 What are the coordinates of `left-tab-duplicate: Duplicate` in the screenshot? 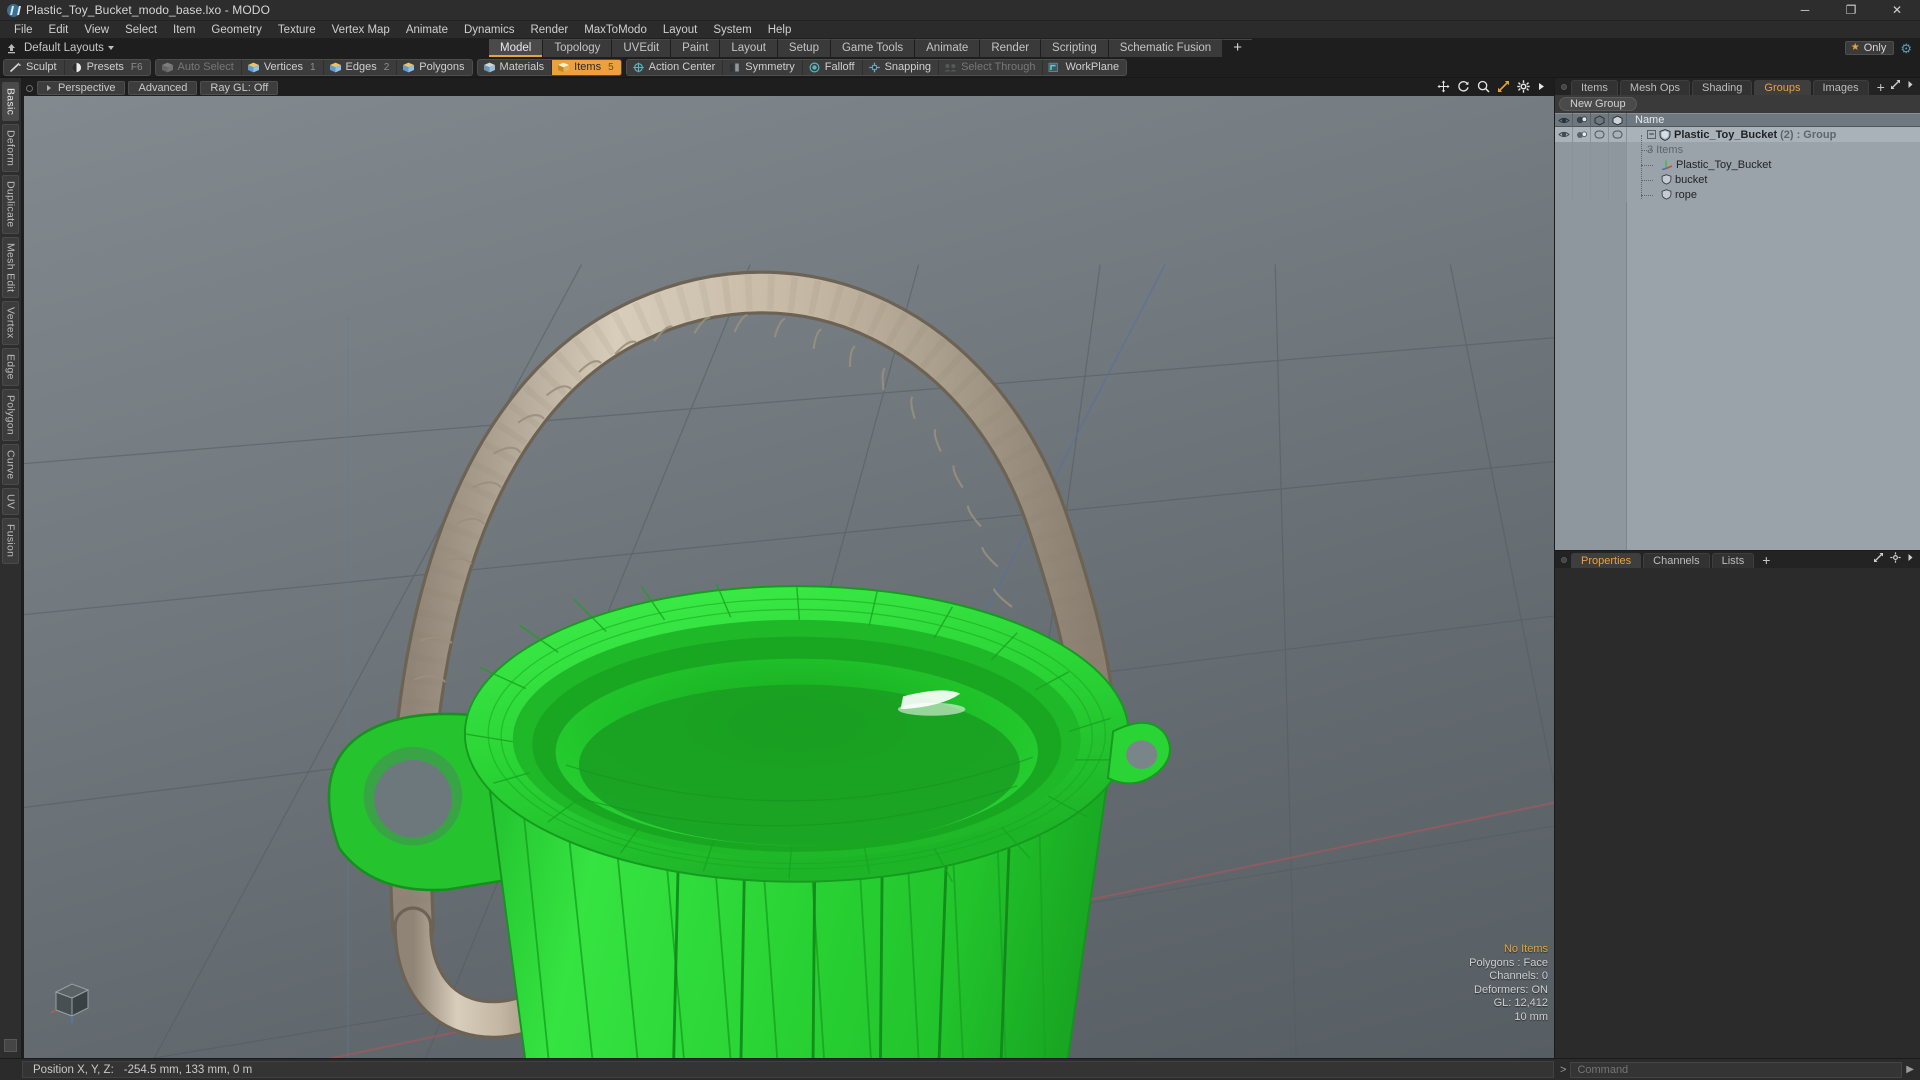 It's located at (10, 204).